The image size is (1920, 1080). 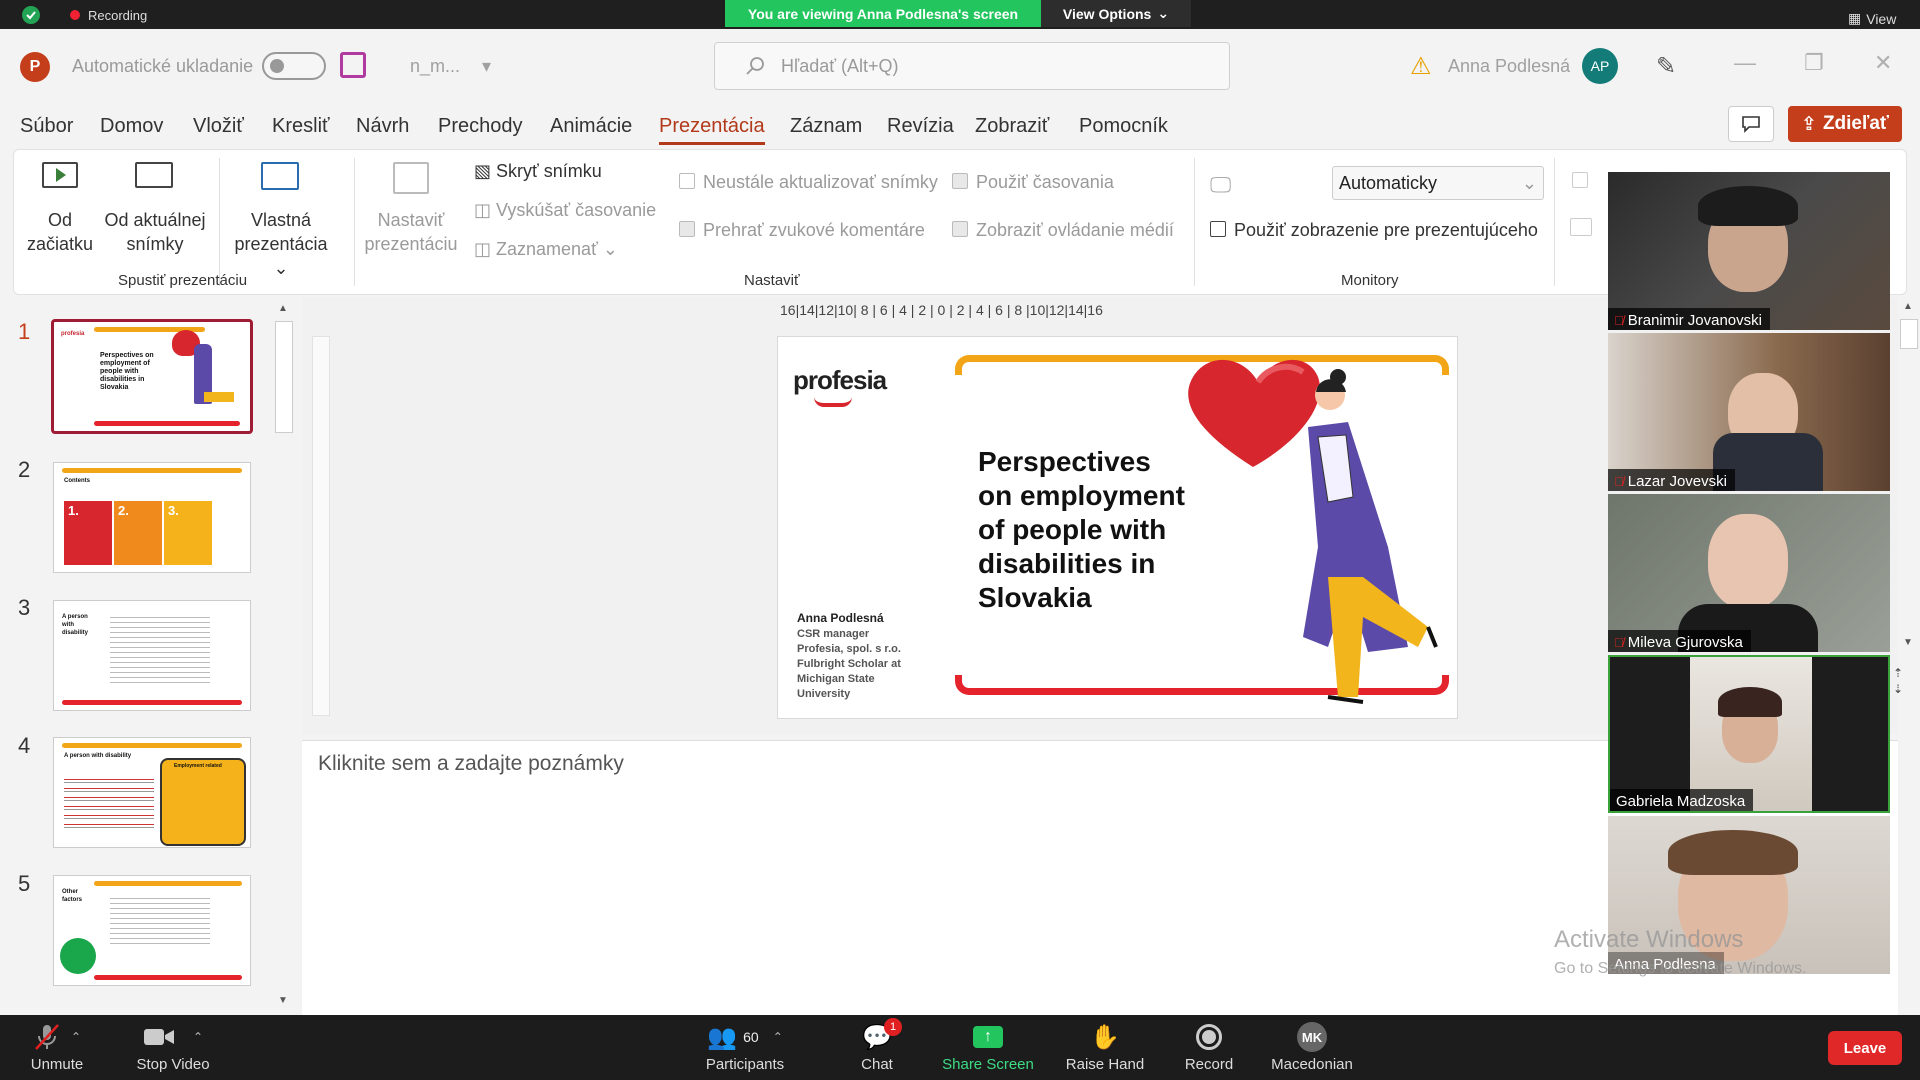 What do you see at coordinates (1749, 573) in the screenshot?
I see `video-tile: 🎙̸ Mileva Gjurovska` at bounding box center [1749, 573].